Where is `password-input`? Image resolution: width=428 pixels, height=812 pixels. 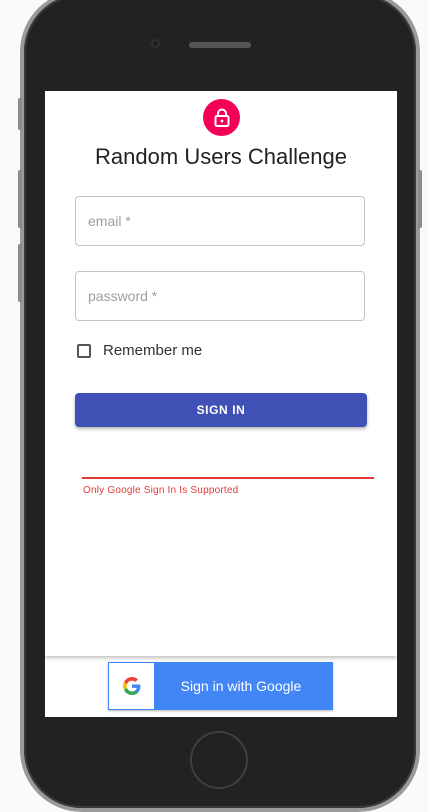 password-input is located at coordinates (220, 296).